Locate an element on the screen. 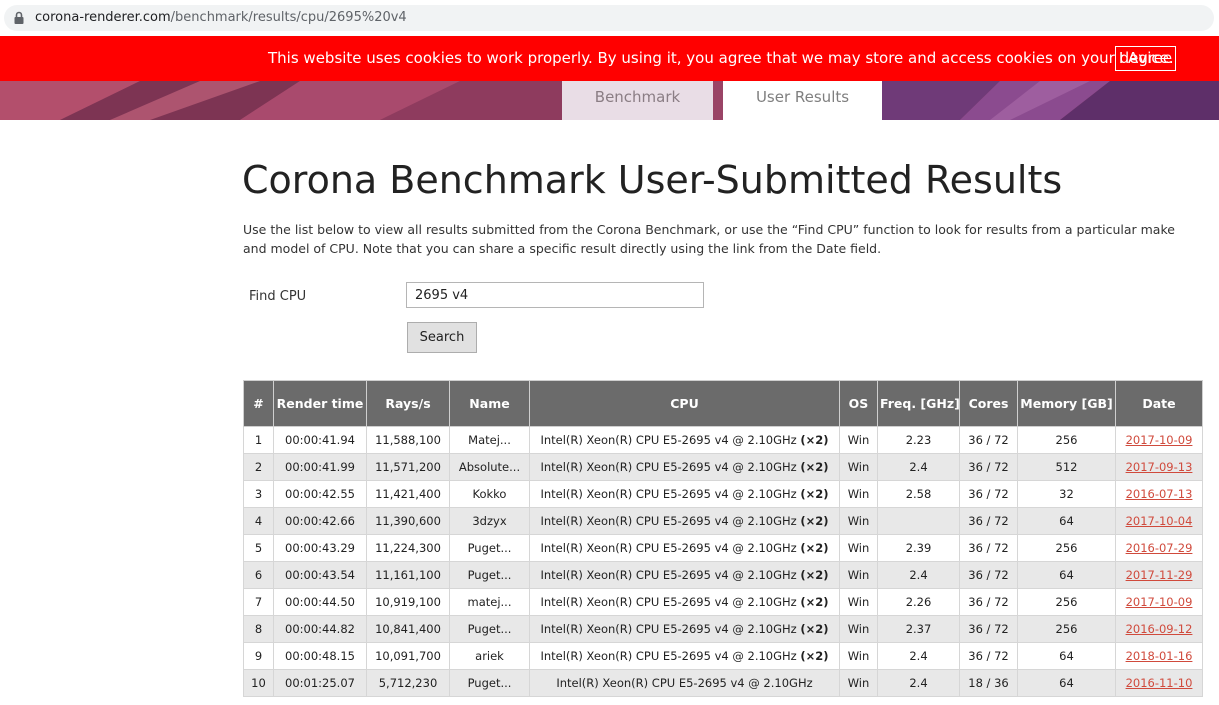 This screenshot has height=705, width=1219. date-link: 2016-11-10 is located at coordinates (1159, 683).